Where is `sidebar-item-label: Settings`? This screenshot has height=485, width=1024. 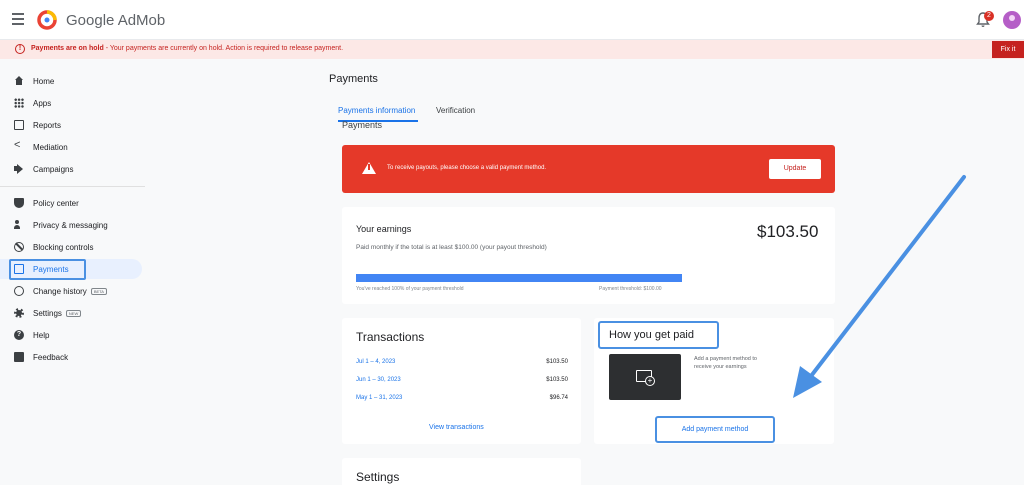
sidebar-item-label: Settings is located at coordinates (47, 313).